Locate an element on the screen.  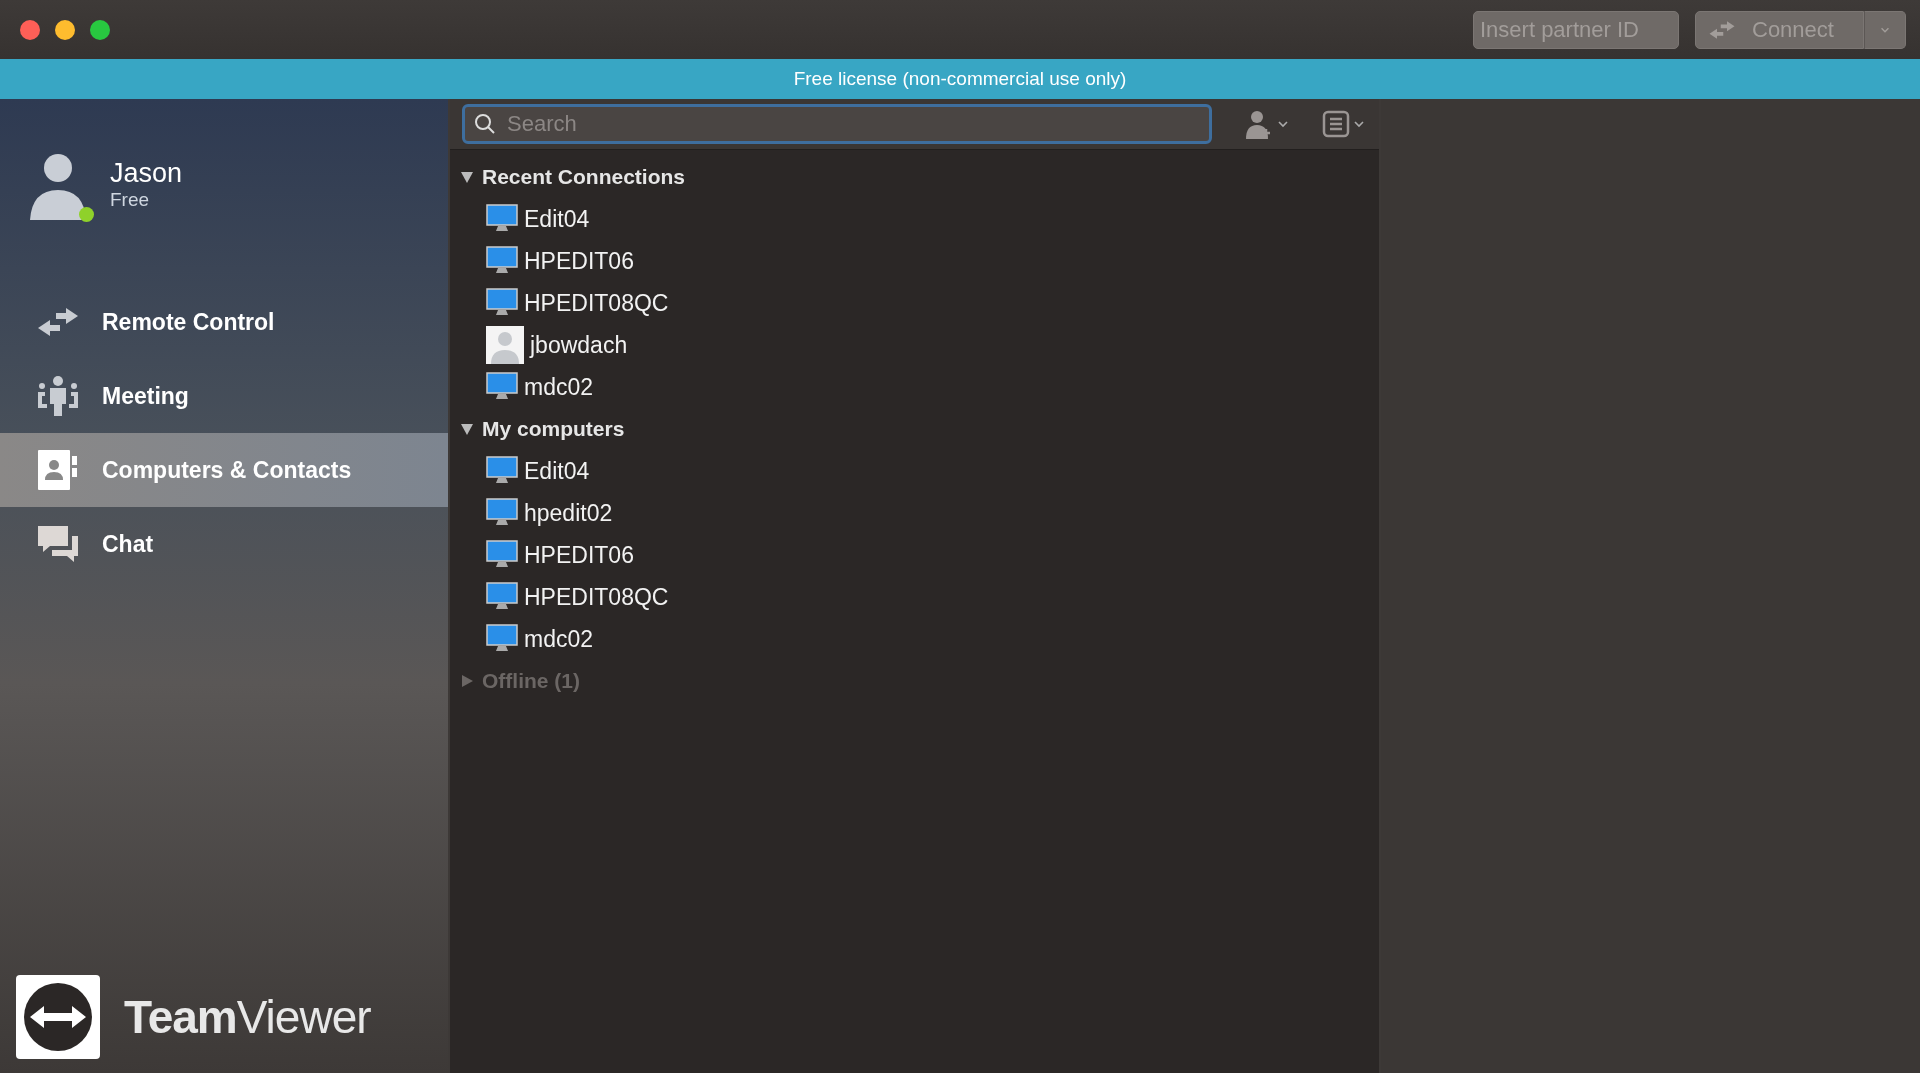
people-icon is located at coordinates (58, 396).